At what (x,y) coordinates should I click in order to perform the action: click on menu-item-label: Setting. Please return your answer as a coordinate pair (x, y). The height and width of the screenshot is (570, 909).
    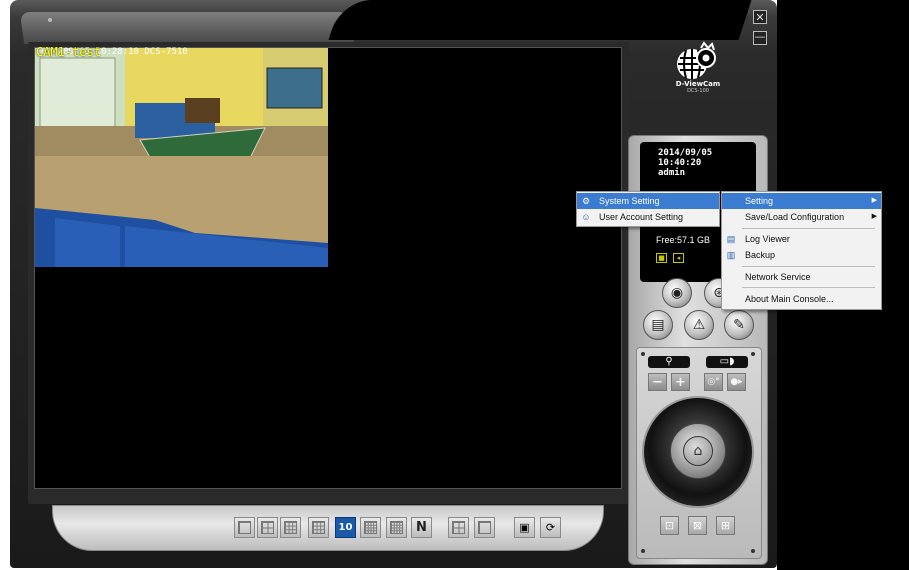
    Looking at the image, I should click on (759, 201).